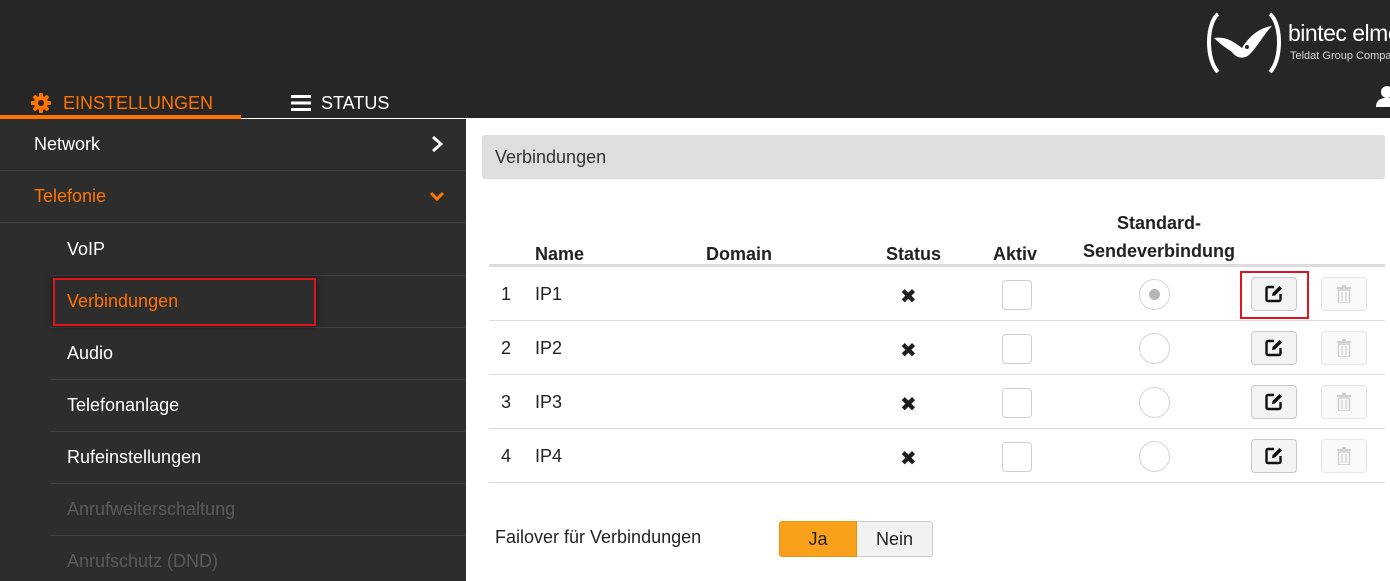 This screenshot has width=1390, height=581. Describe the element at coordinates (1158, 251) in the screenshot. I see `column-header-standard-line2: Sendeverbindung` at that location.